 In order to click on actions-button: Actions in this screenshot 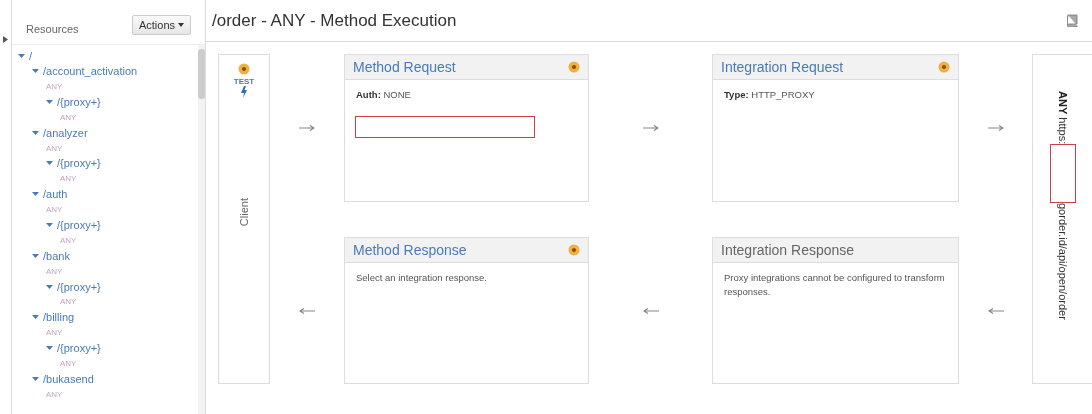, I will do `click(161, 25)`.